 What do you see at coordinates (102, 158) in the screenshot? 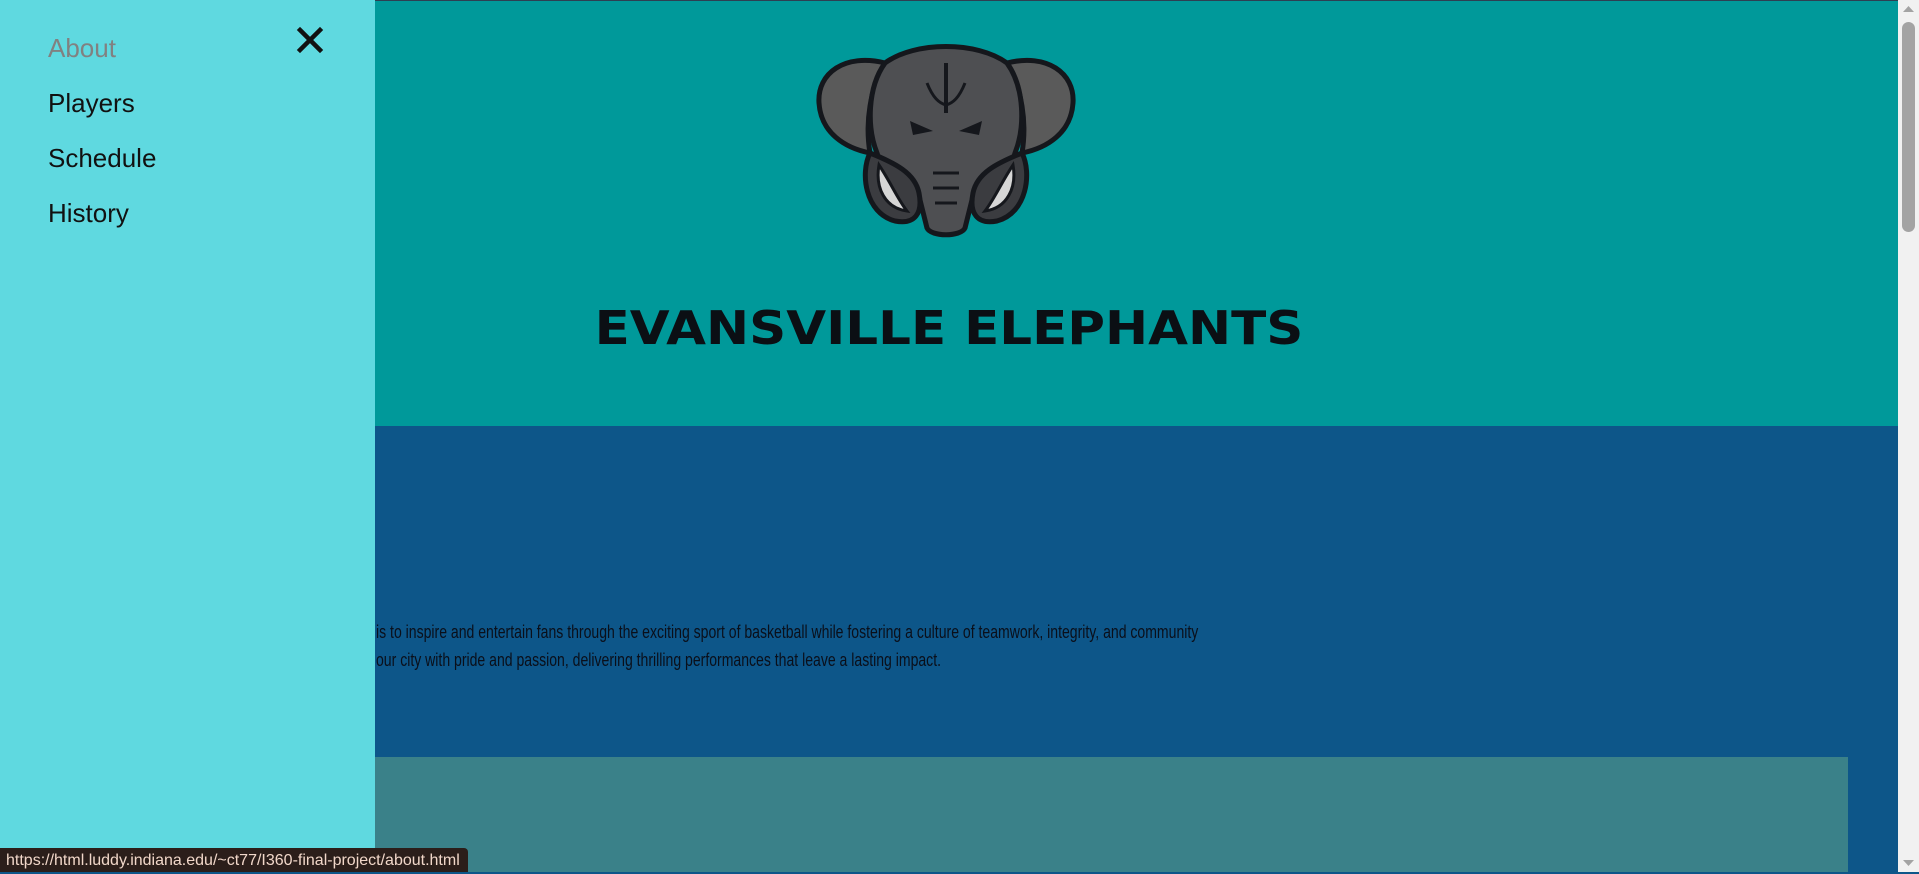
I see `nav-item-schedule: Schedule` at bounding box center [102, 158].